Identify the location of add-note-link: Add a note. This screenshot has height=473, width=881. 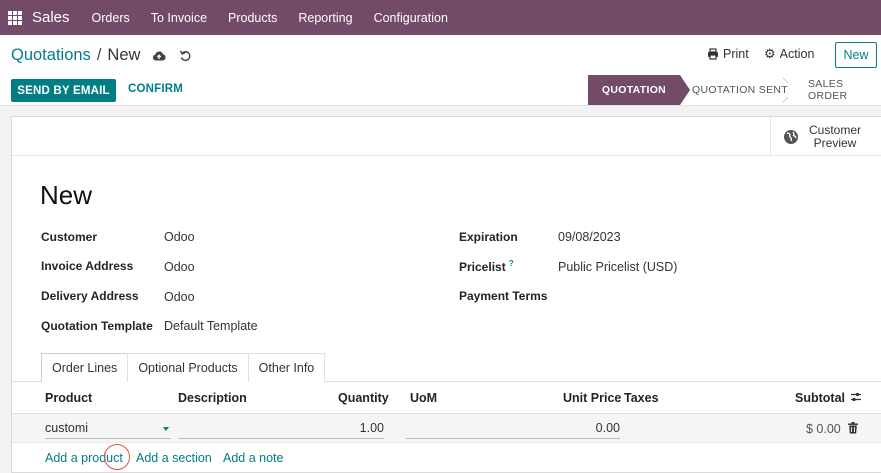
(253, 458).